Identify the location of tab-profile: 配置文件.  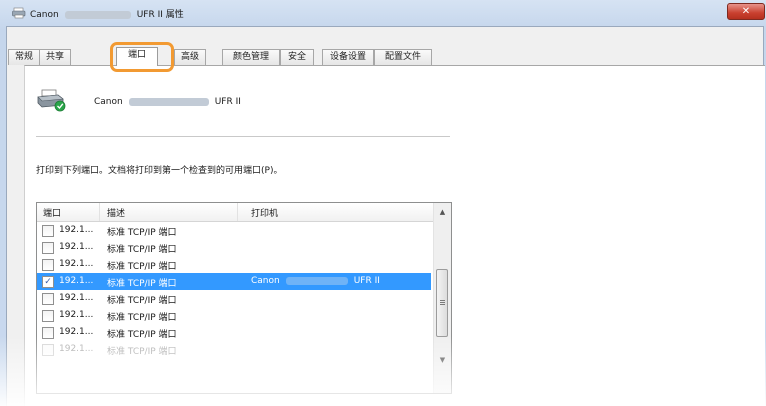
(403, 57).